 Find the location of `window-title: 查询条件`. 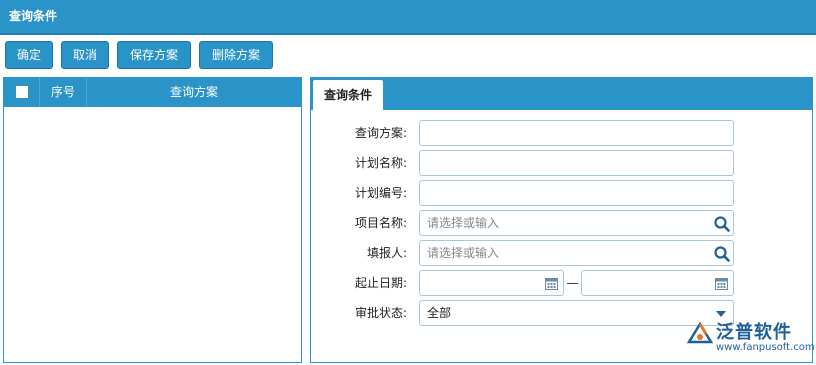

window-title: 查询条件 is located at coordinates (33, 16).